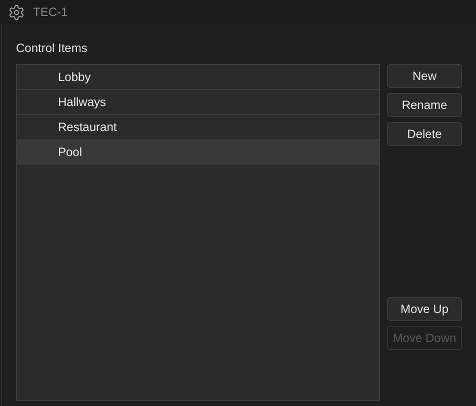 Image resolution: width=476 pixels, height=406 pixels. Describe the element at coordinates (198, 152) in the screenshot. I see `list-item: Pool` at that location.